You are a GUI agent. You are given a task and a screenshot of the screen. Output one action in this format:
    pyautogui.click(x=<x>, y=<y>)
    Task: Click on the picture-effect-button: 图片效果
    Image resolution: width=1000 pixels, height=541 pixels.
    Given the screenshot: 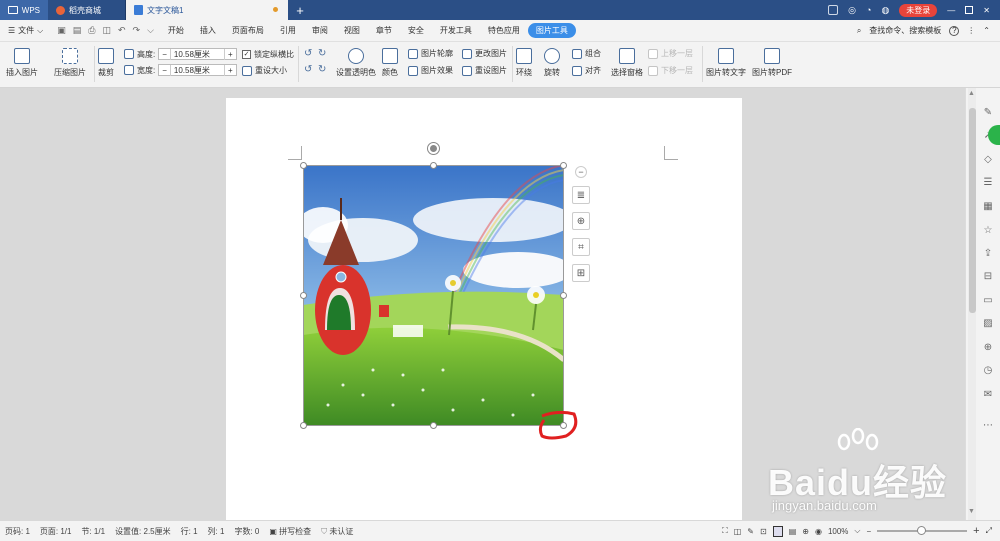 What is the action you would take?
    pyautogui.click(x=430, y=70)
    